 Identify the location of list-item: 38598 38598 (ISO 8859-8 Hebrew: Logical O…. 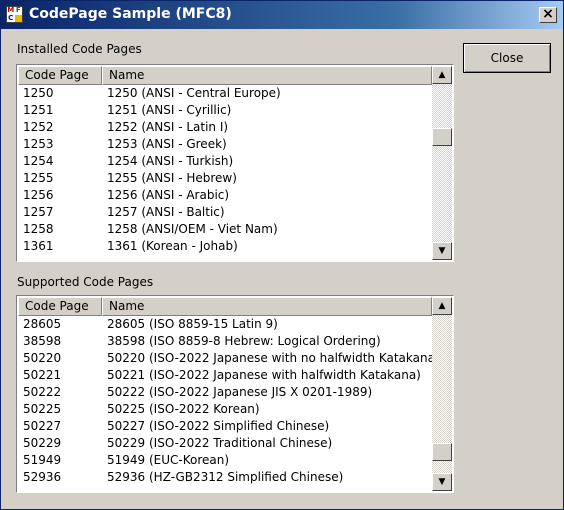
(225, 341).